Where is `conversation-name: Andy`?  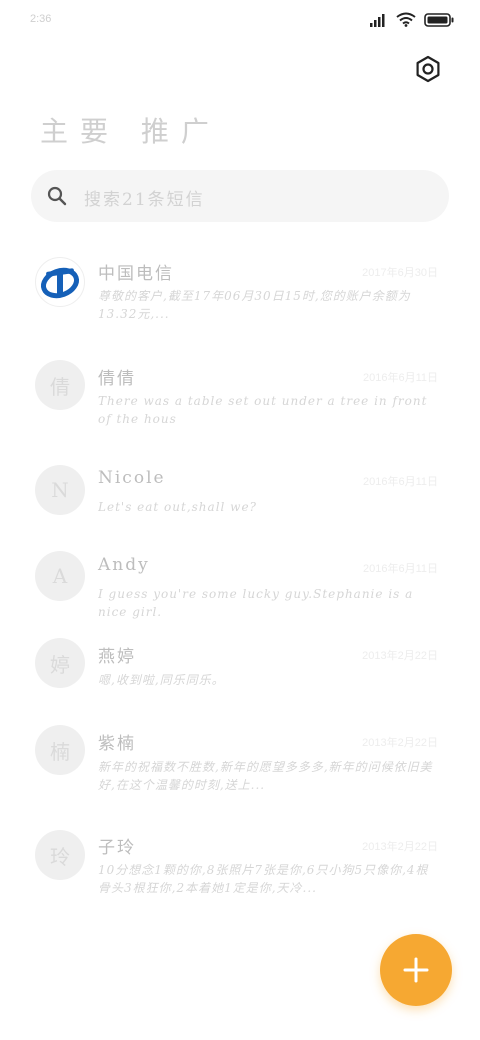 conversation-name: Andy is located at coordinates (124, 565).